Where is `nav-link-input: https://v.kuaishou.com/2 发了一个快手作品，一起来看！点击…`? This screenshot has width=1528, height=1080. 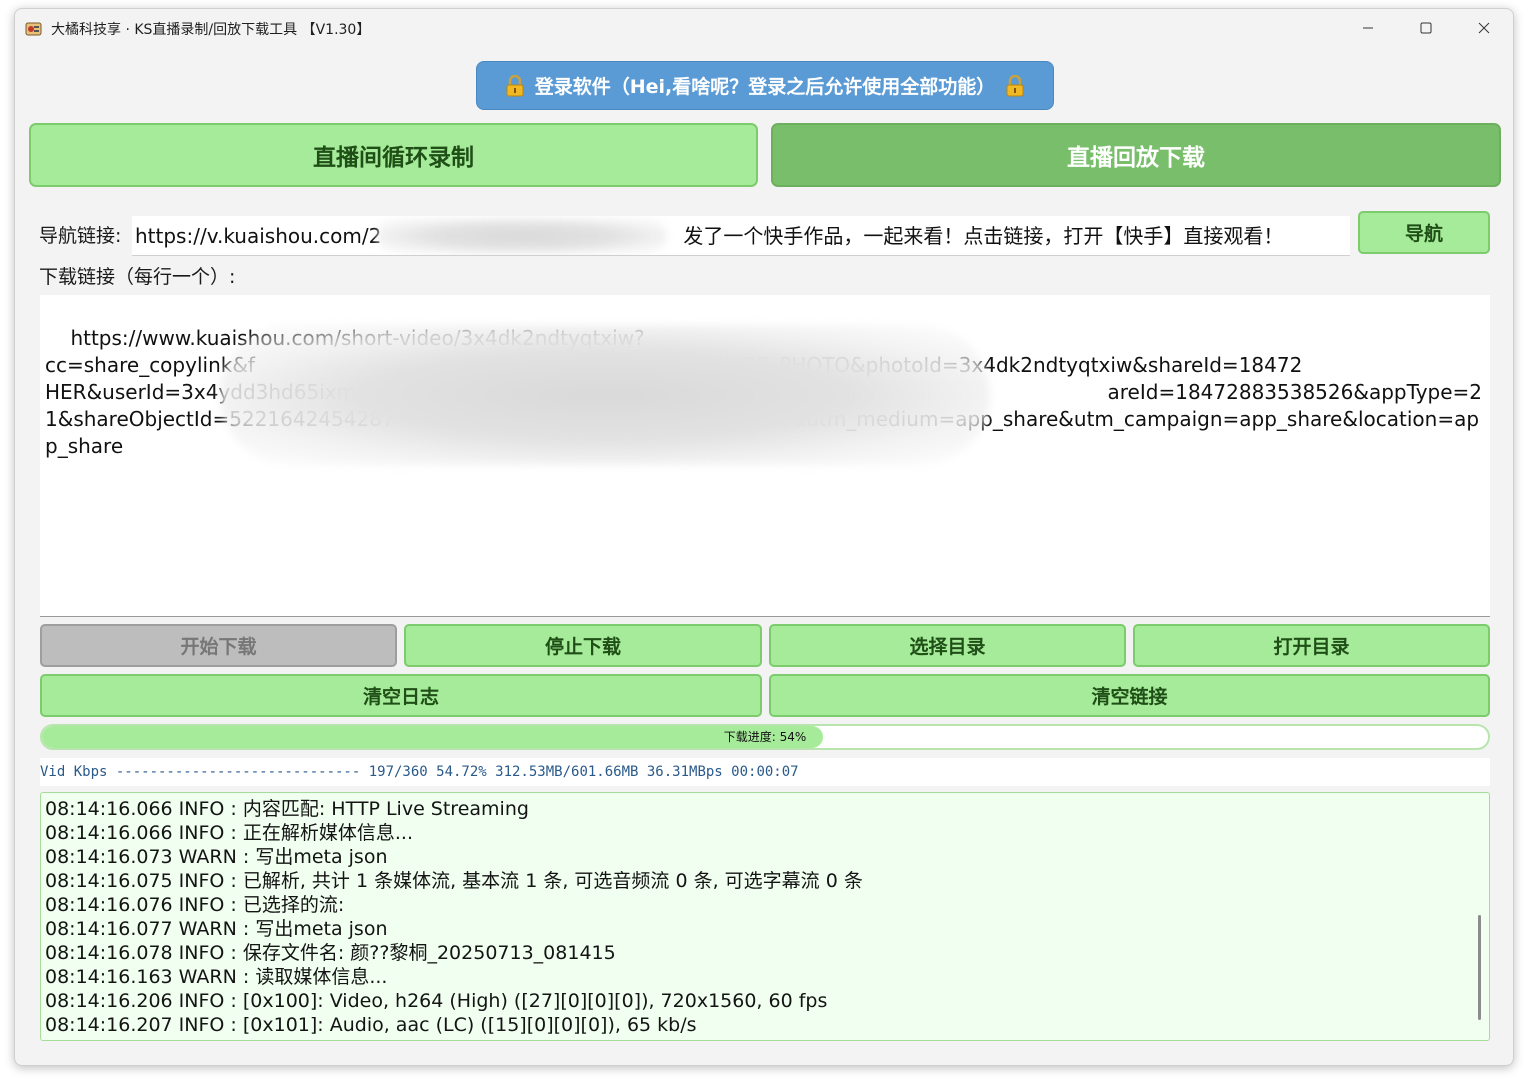
nav-link-input: https://v.kuaishou.com/2 发了一个快手作品，一起来看！点击… is located at coordinates (741, 236).